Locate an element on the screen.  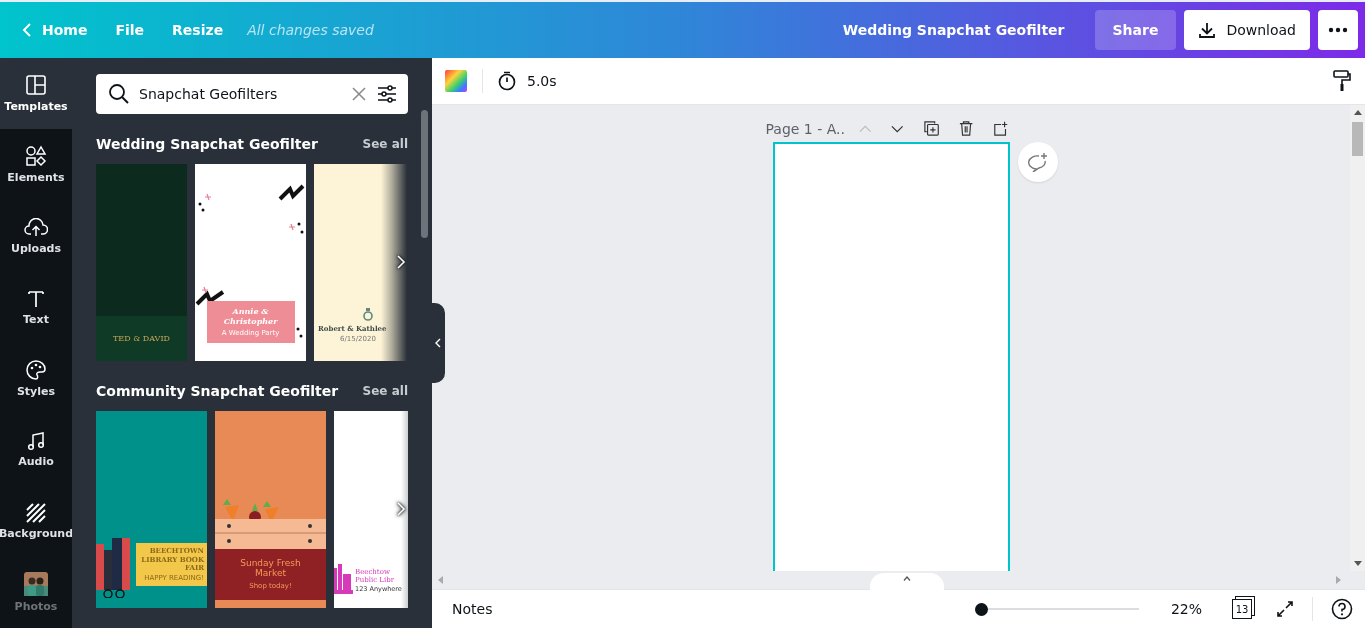
music-note-icon is located at coordinates (36, 441).